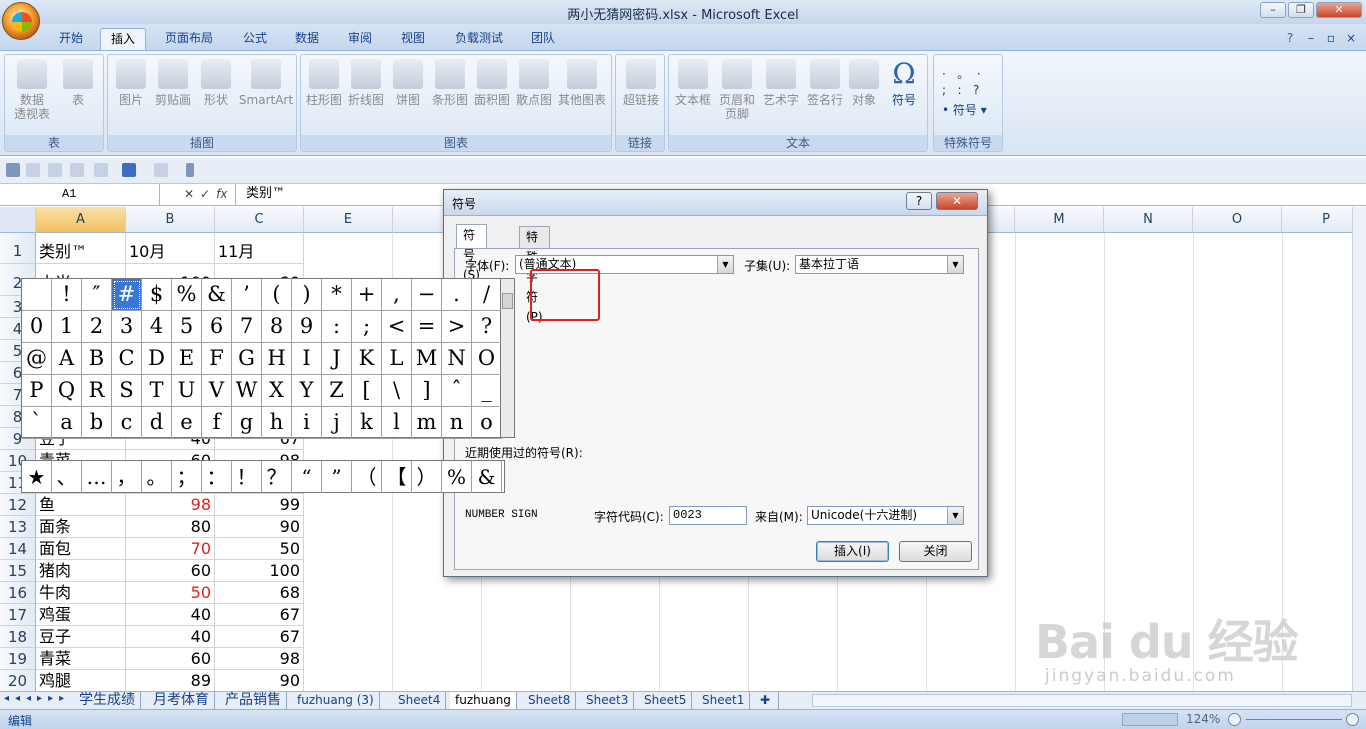 The height and width of the screenshot is (729, 1366). I want to click on dialog-close-icon: ✕, so click(957, 201).